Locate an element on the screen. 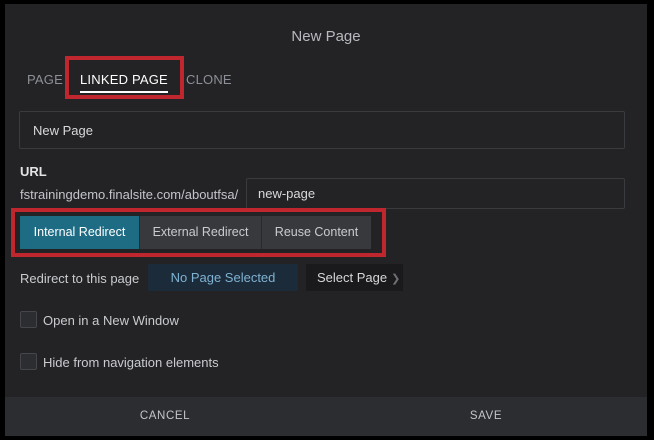 This screenshot has height=440, width=654. select-page-button: Select Page ❯ is located at coordinates (354, 277).